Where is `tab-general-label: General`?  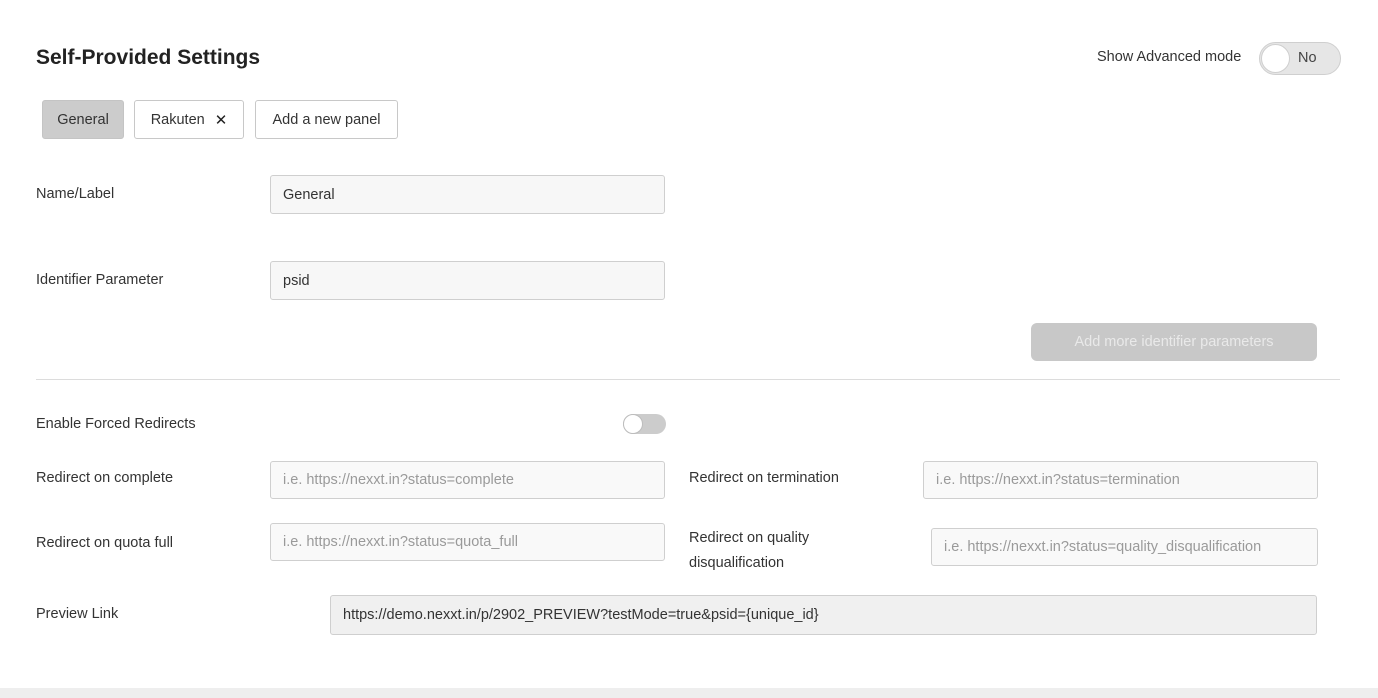 tab-general-label: General is located at coordinates (83, 119).